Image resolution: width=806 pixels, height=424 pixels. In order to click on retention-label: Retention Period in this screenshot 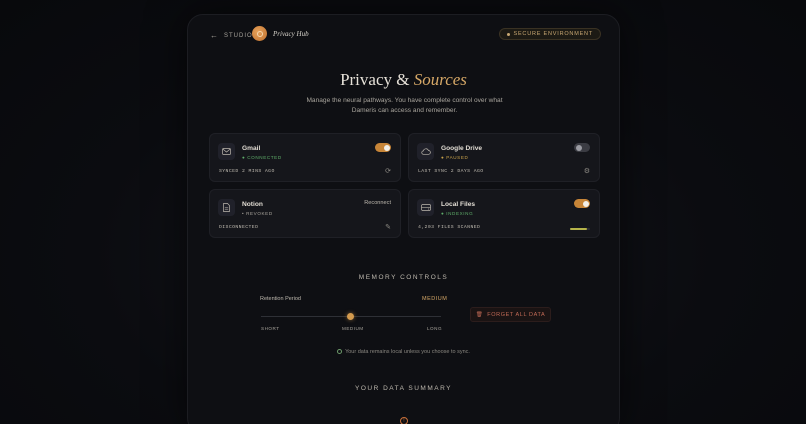, I will do `click(280, 299)`.